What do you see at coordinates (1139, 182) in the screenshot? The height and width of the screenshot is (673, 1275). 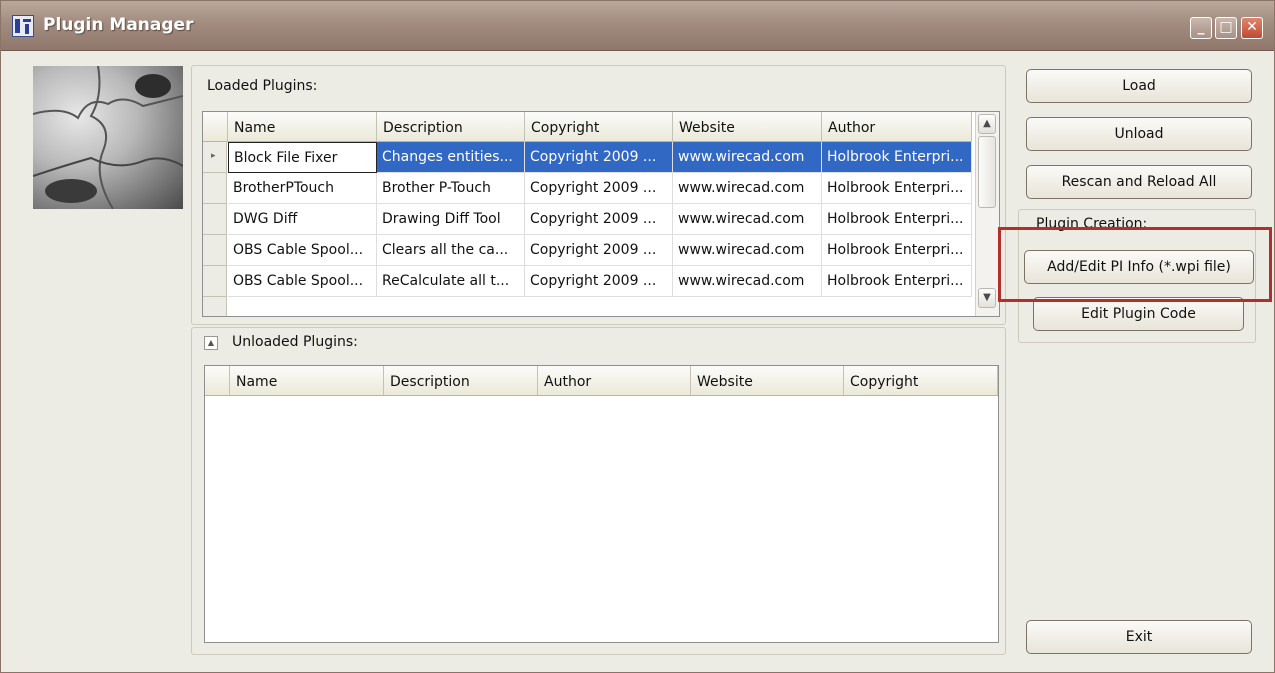 I see `rescan-reload-button: Rescan and Reload All` at bounding box center [1139, 182].